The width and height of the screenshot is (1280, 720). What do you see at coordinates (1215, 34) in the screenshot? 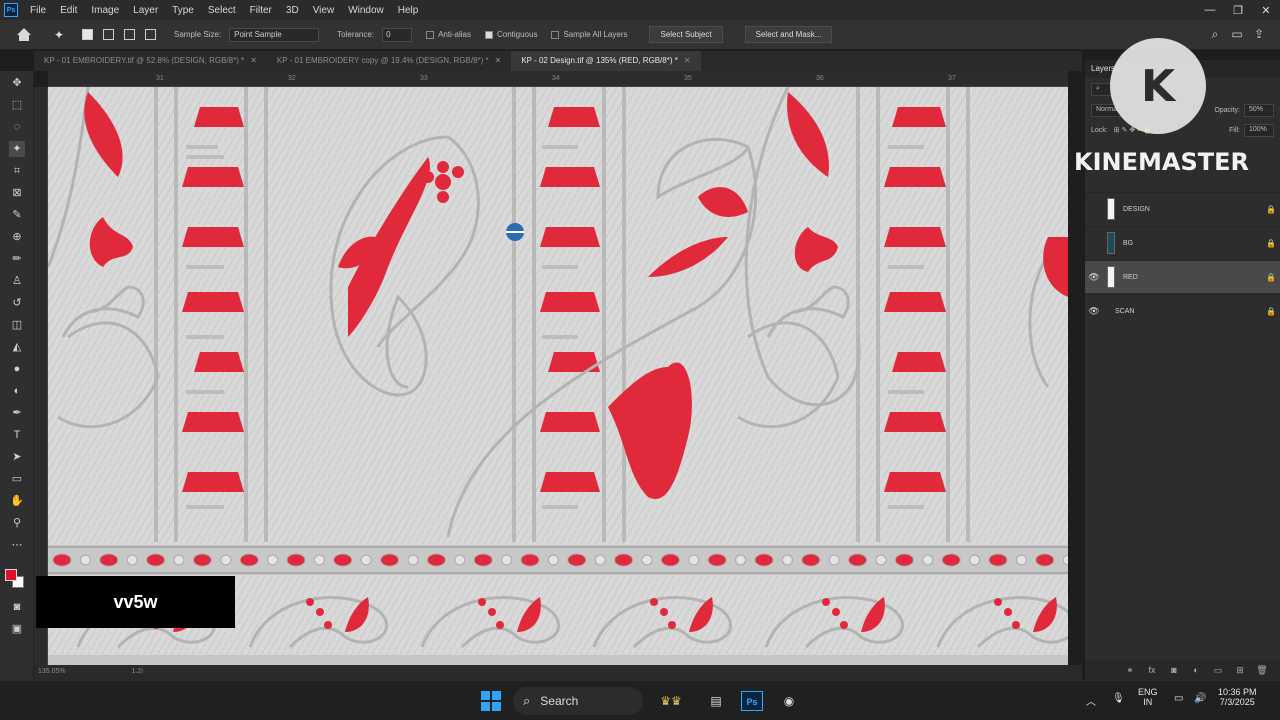
I see `search-icon: ⌕` at bounding box center [1215, 34].